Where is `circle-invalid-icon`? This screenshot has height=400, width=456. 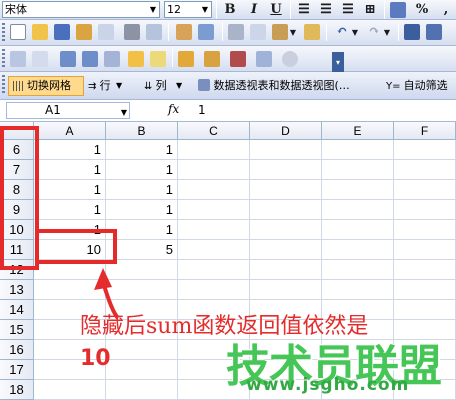 circle-invalid-icon is located at coordinates (186, 59).